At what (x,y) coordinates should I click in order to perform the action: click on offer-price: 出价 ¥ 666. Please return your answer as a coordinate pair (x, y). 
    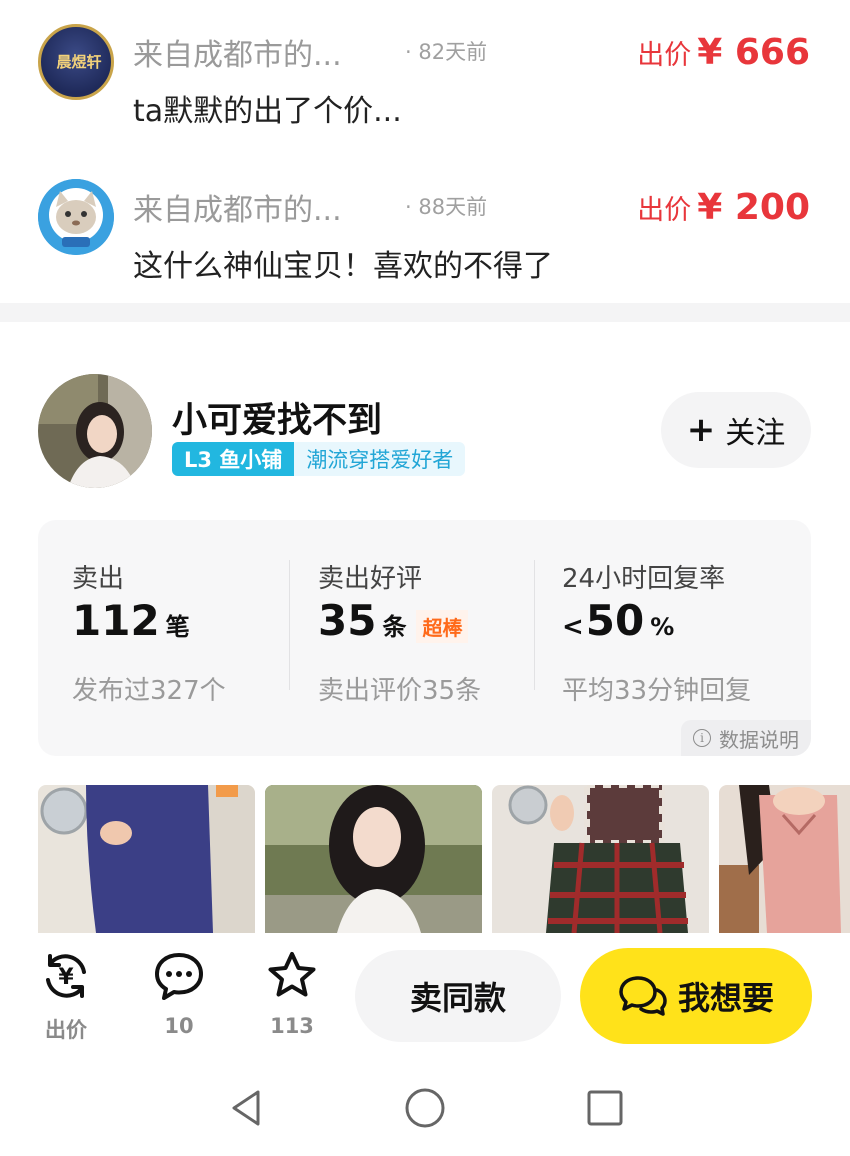
    Looking at the image, I should click on (723, 52).